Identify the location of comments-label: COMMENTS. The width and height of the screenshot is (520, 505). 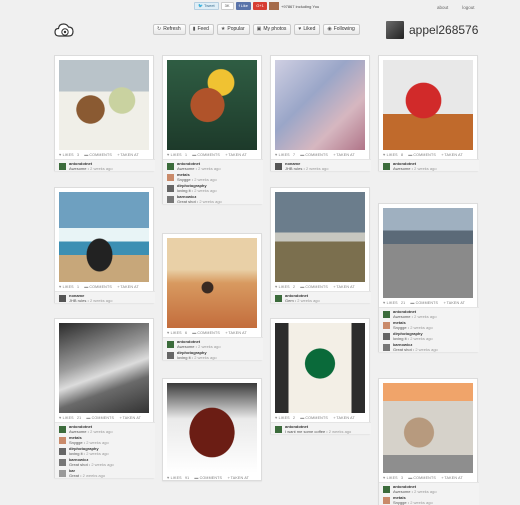
(316, 286).